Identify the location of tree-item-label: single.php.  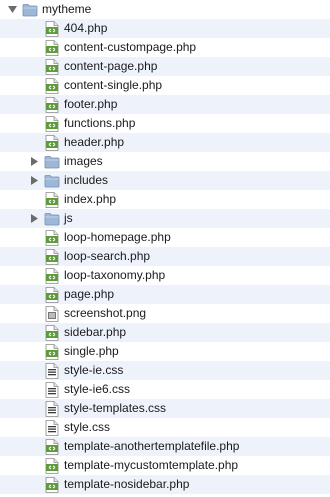
(91, 351).